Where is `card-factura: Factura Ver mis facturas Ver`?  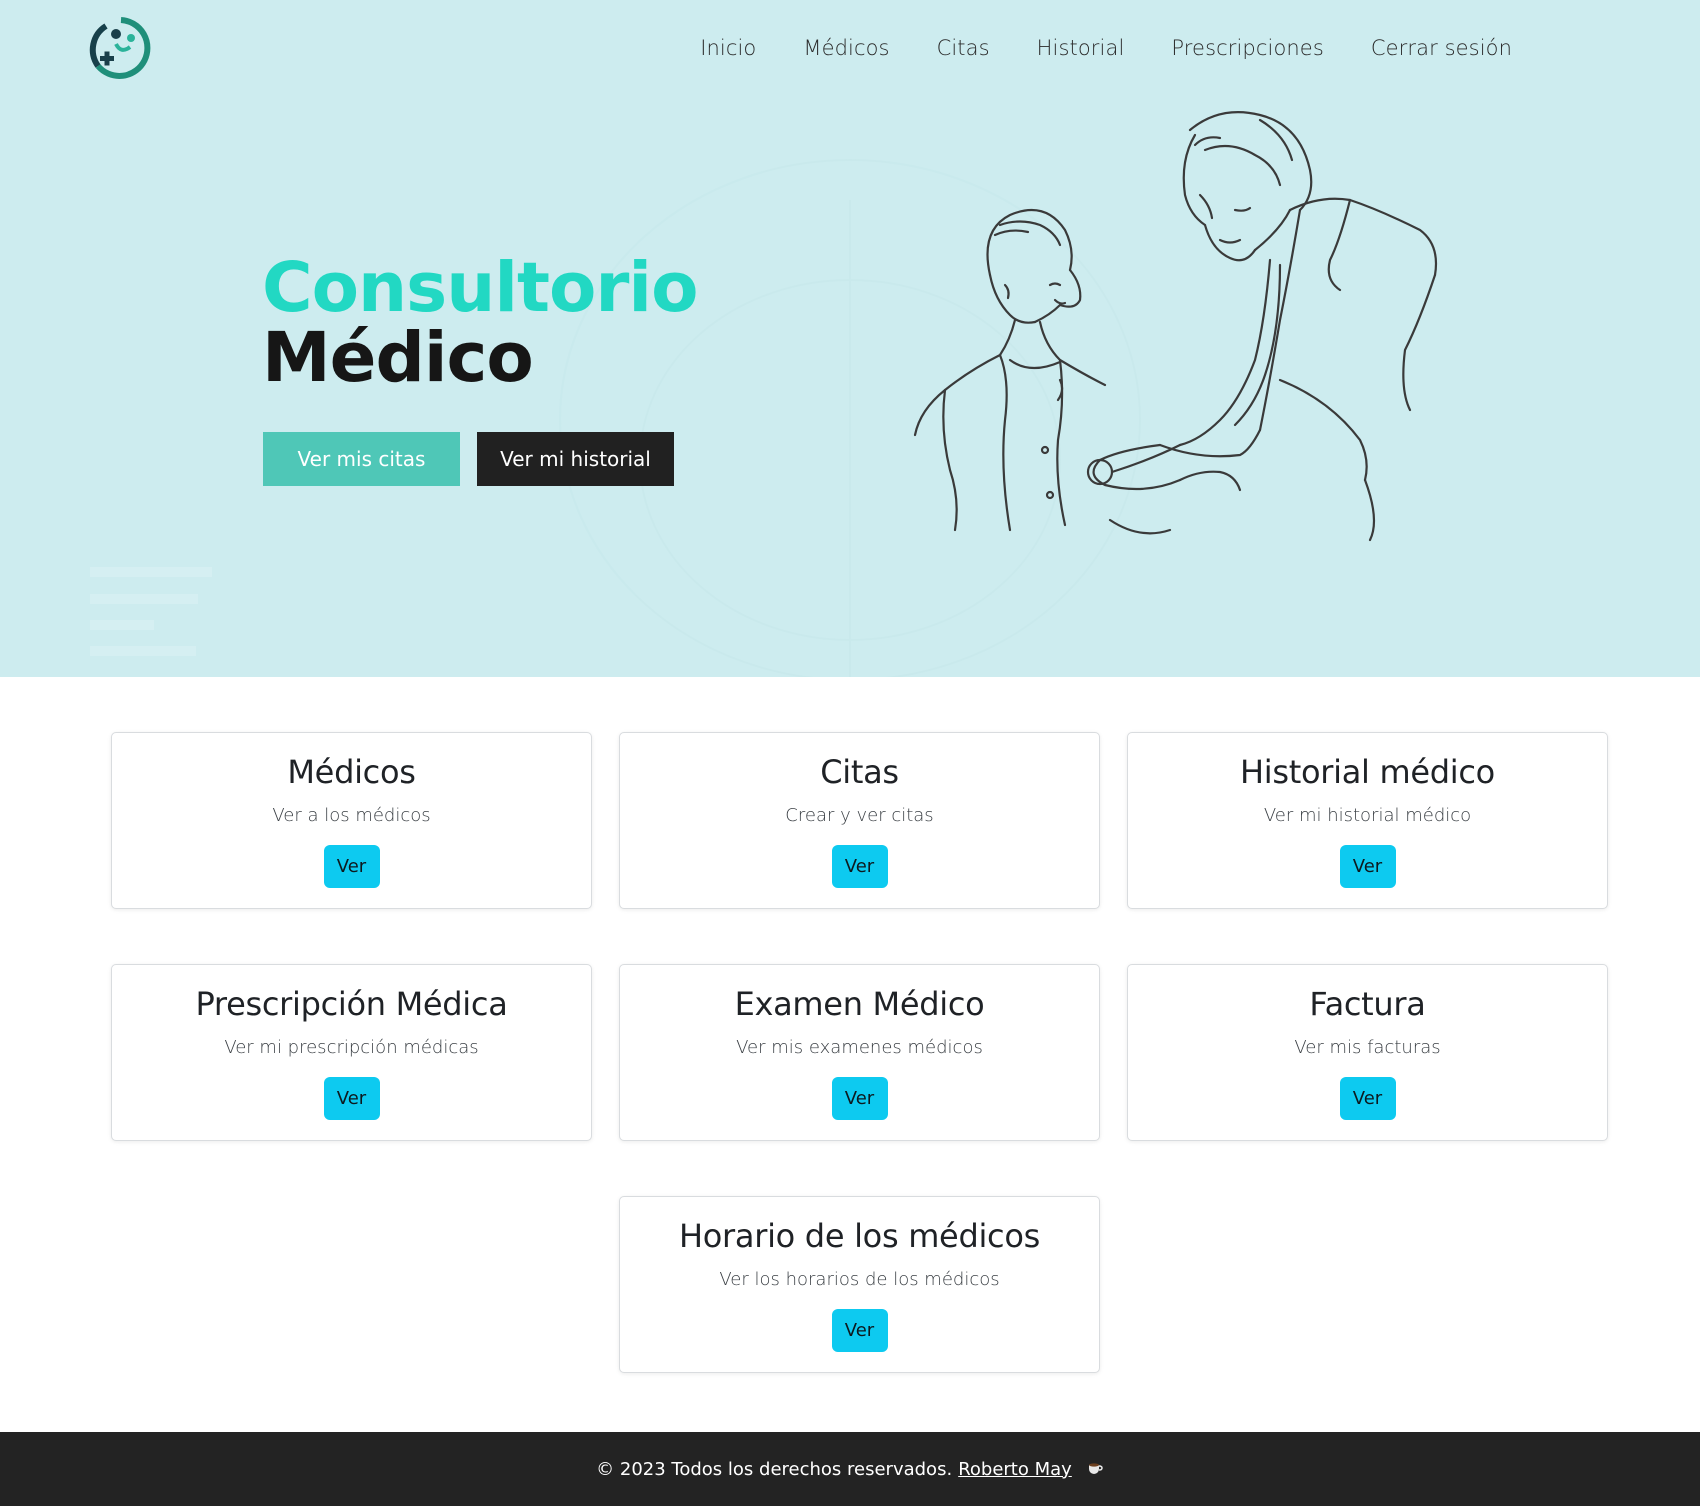
card-factura: Factura Ver mis facturas Ver is located at coordinates (1367, 1052).